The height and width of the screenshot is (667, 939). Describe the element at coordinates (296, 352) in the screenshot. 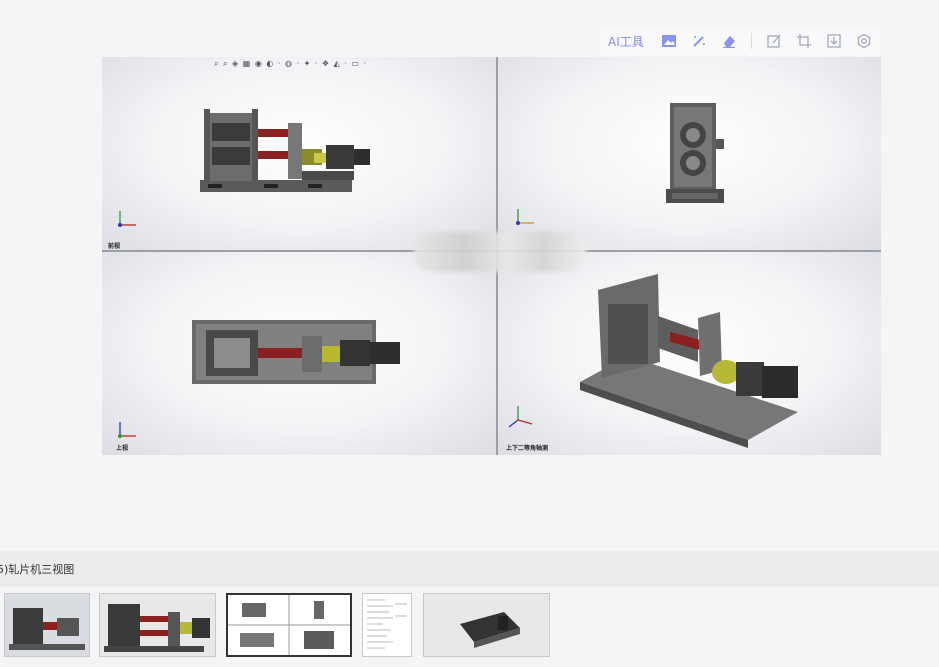

I see `top-view-drawing` at that location.